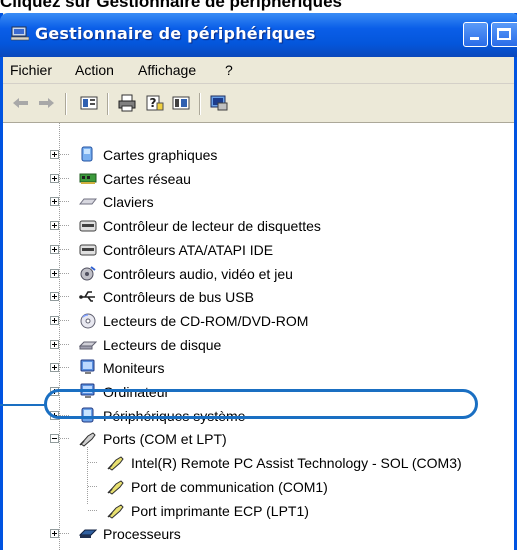 The width and height of the screenshot is (517, 550). Describe the element at coordinates (475, 34) in the screenshot. I see `minimize-button` at that location.